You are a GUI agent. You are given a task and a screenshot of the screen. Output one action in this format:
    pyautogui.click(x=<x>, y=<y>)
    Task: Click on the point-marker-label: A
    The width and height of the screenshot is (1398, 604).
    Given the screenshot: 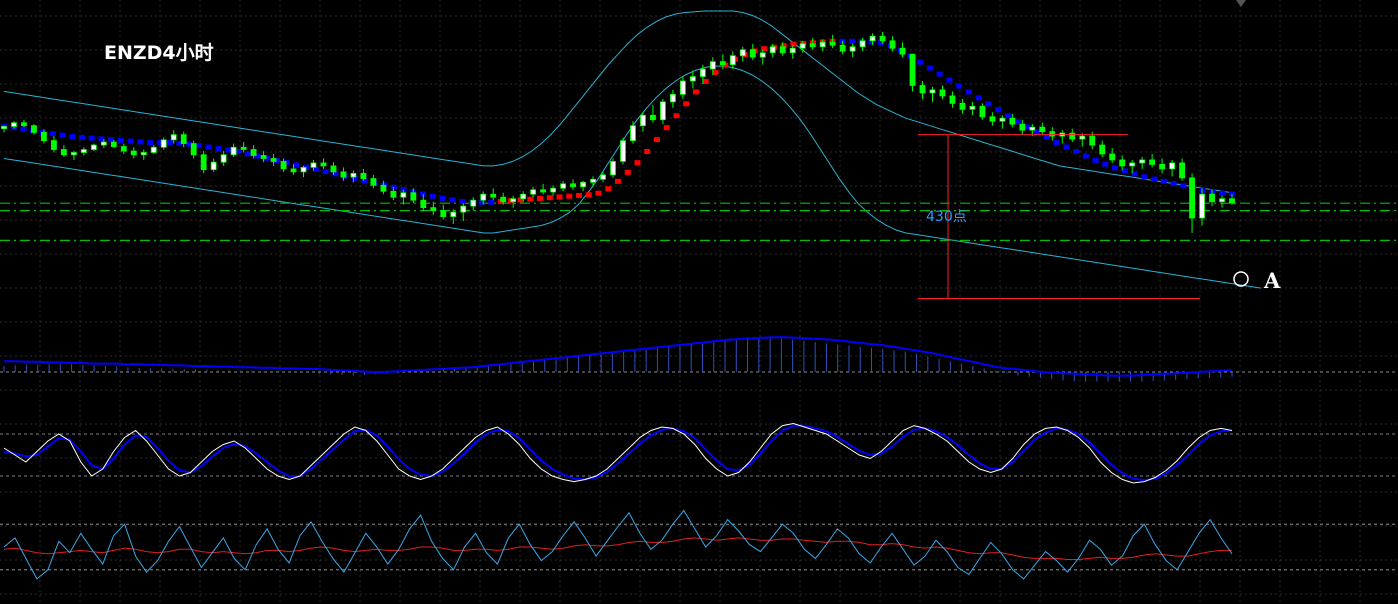 What is the action you would take?
    pyautogui.click(x=1272, y=280)
    